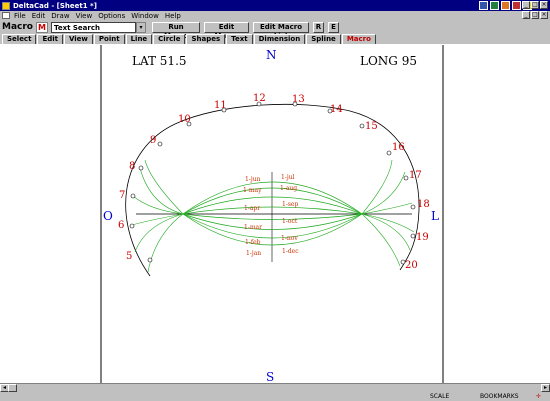 This screenshot has height=401, width=550. What do you see at coordinates (281, 30) in the screenshot?
I see `edit-macro-list-button: Edit Macro List` at bounding box center [281, 30].